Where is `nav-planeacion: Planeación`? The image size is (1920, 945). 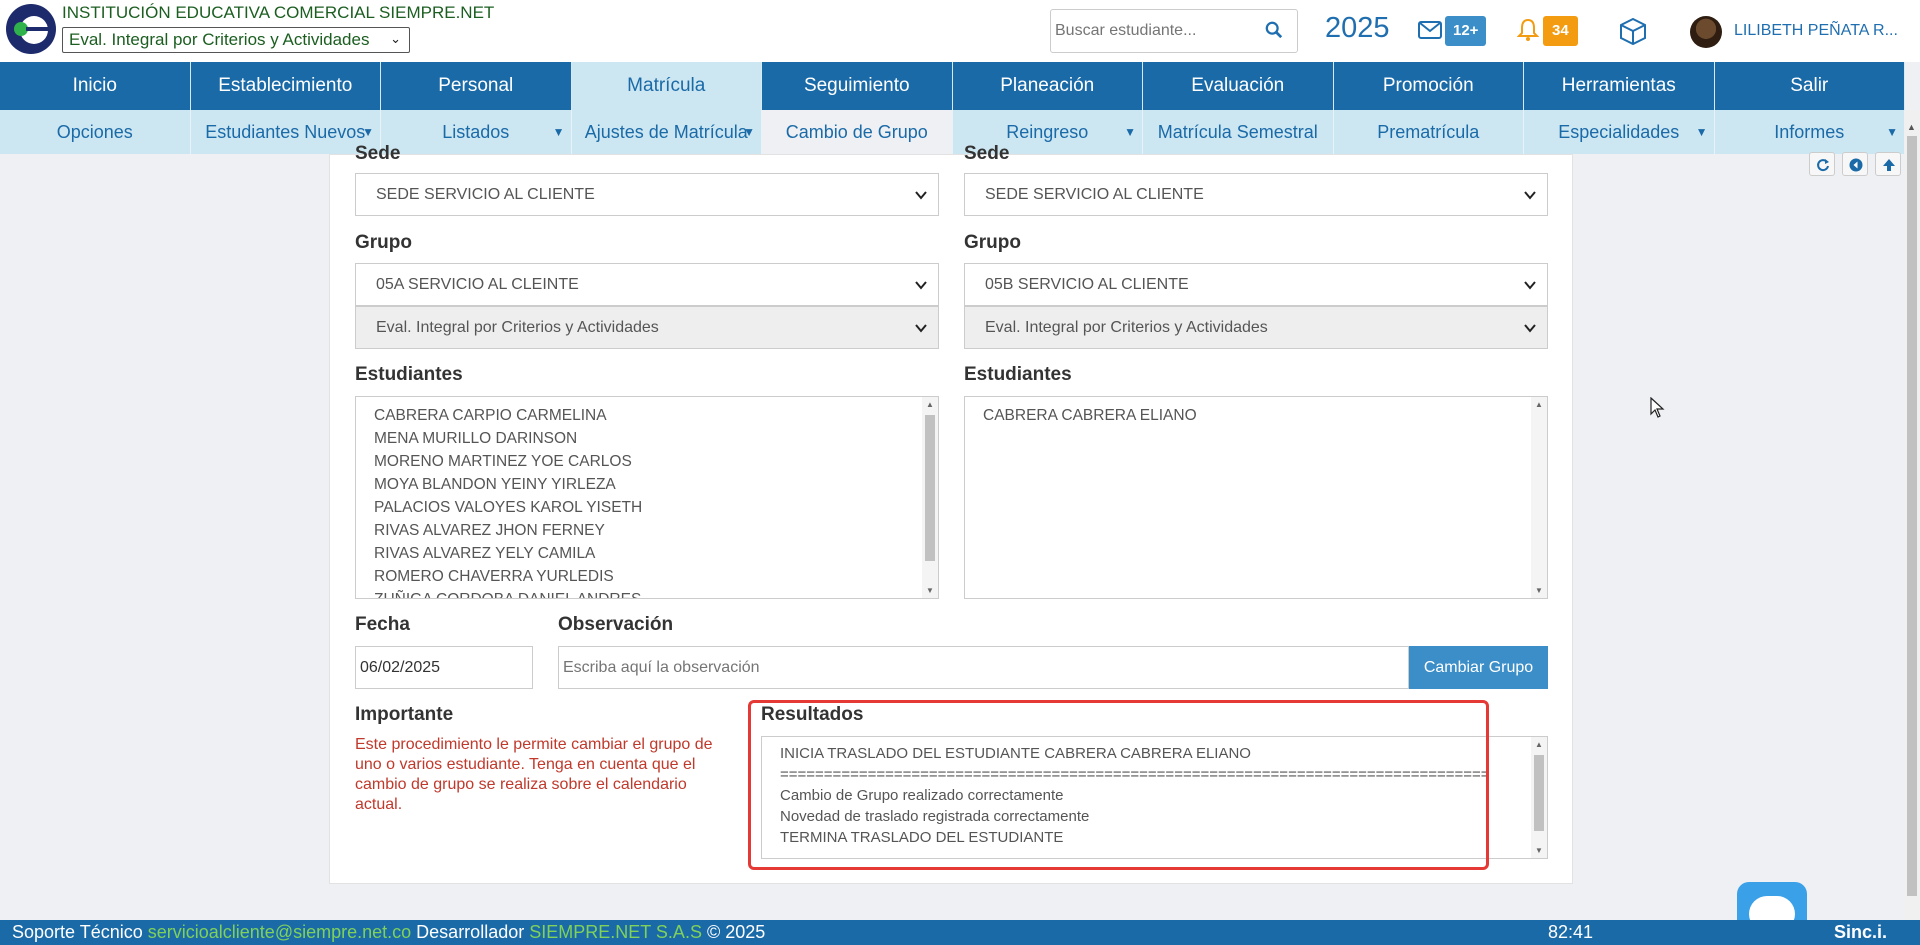 nav-planeacion: Planeación is located at coordinates (1048, 86).